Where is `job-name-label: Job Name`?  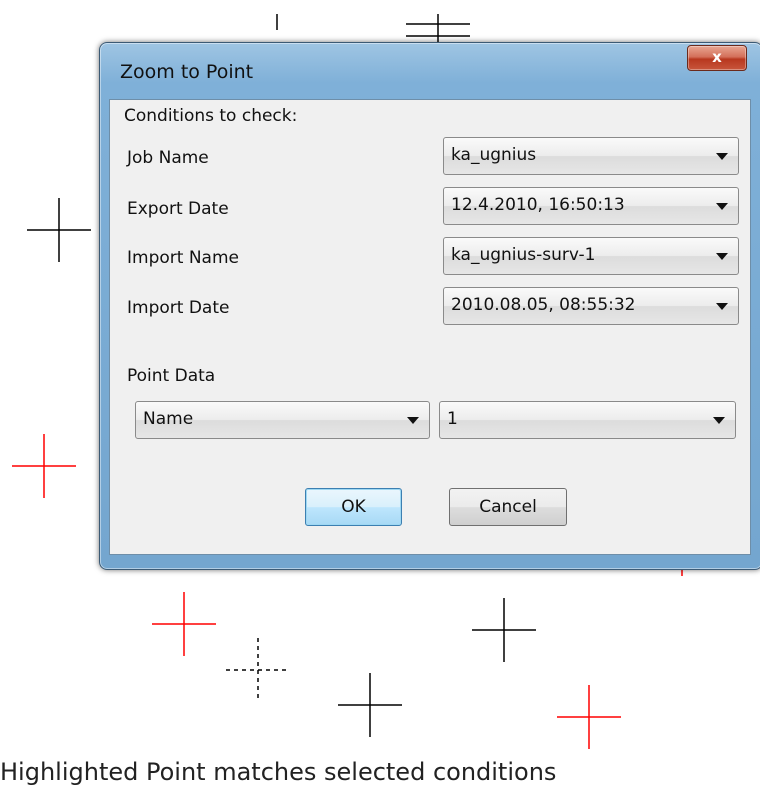 job-name-label: Job Name is located at coordinates (168, 158).